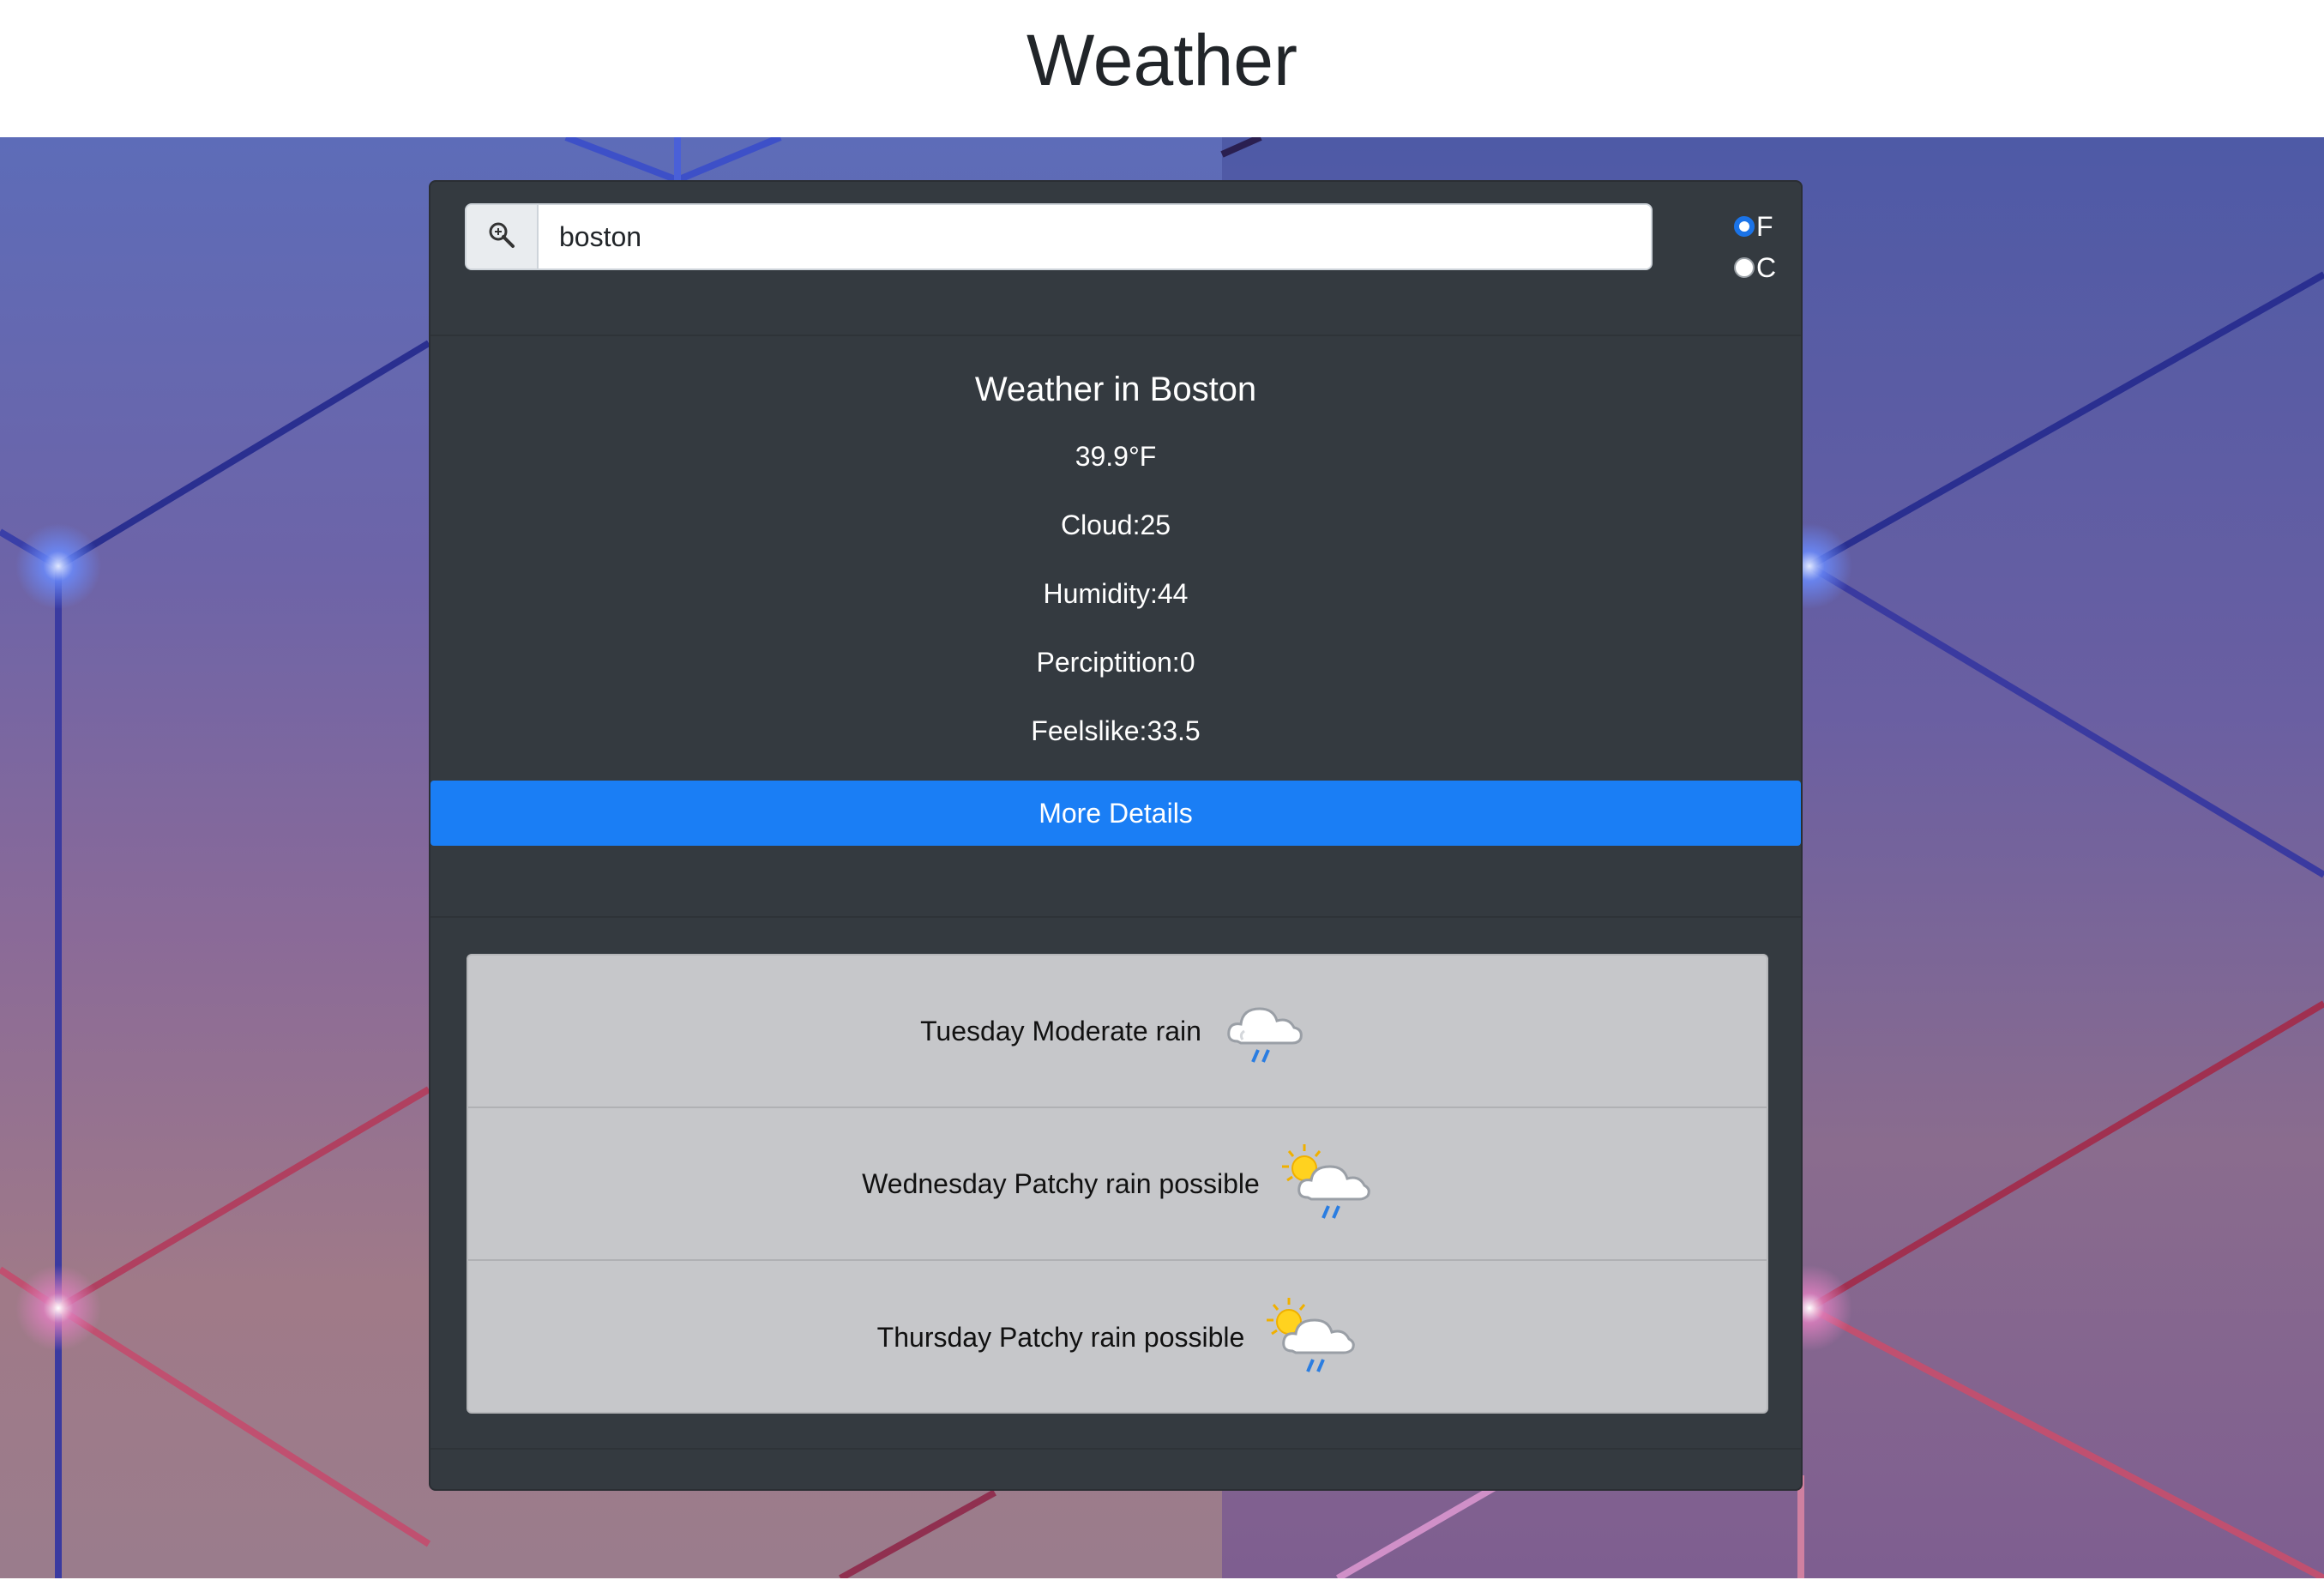 Image resolution: width=2324 pixels, height=1580 pixels. Describe the element at coordinates (1095, 236) in the screenshot. I see `search-input` at that location.